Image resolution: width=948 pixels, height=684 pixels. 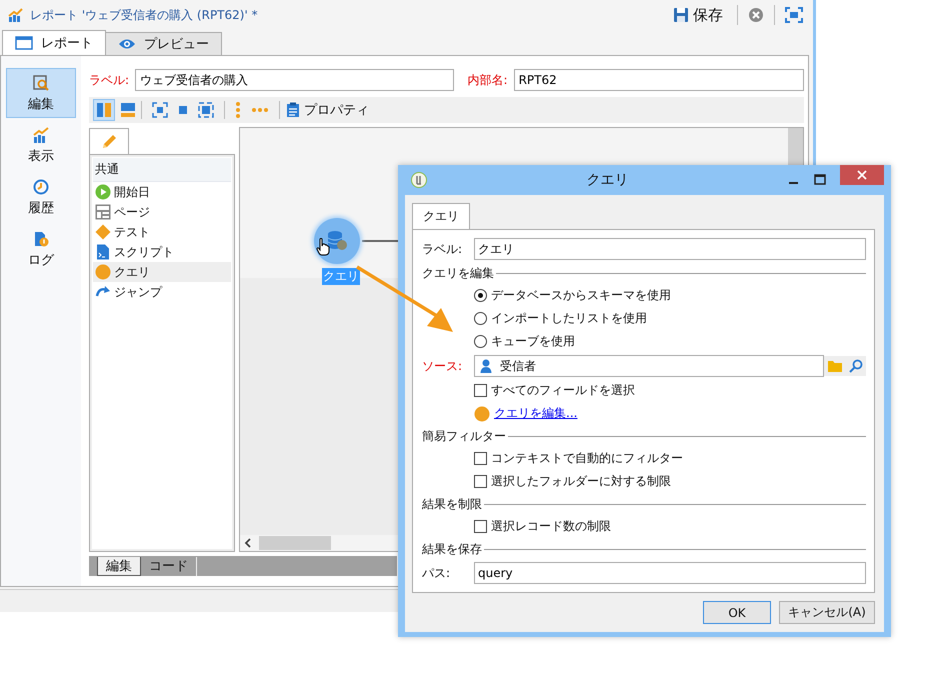 What do you see at coordinates (443, 366) in the screenshot?
I see `source-caption: ソース:` at bounding box center [443, 366].